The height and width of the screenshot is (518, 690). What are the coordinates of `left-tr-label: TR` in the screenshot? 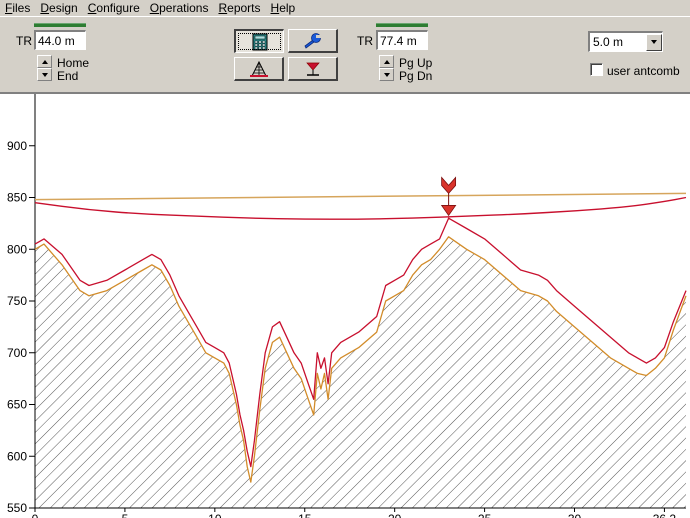 It's located at (24, 41).